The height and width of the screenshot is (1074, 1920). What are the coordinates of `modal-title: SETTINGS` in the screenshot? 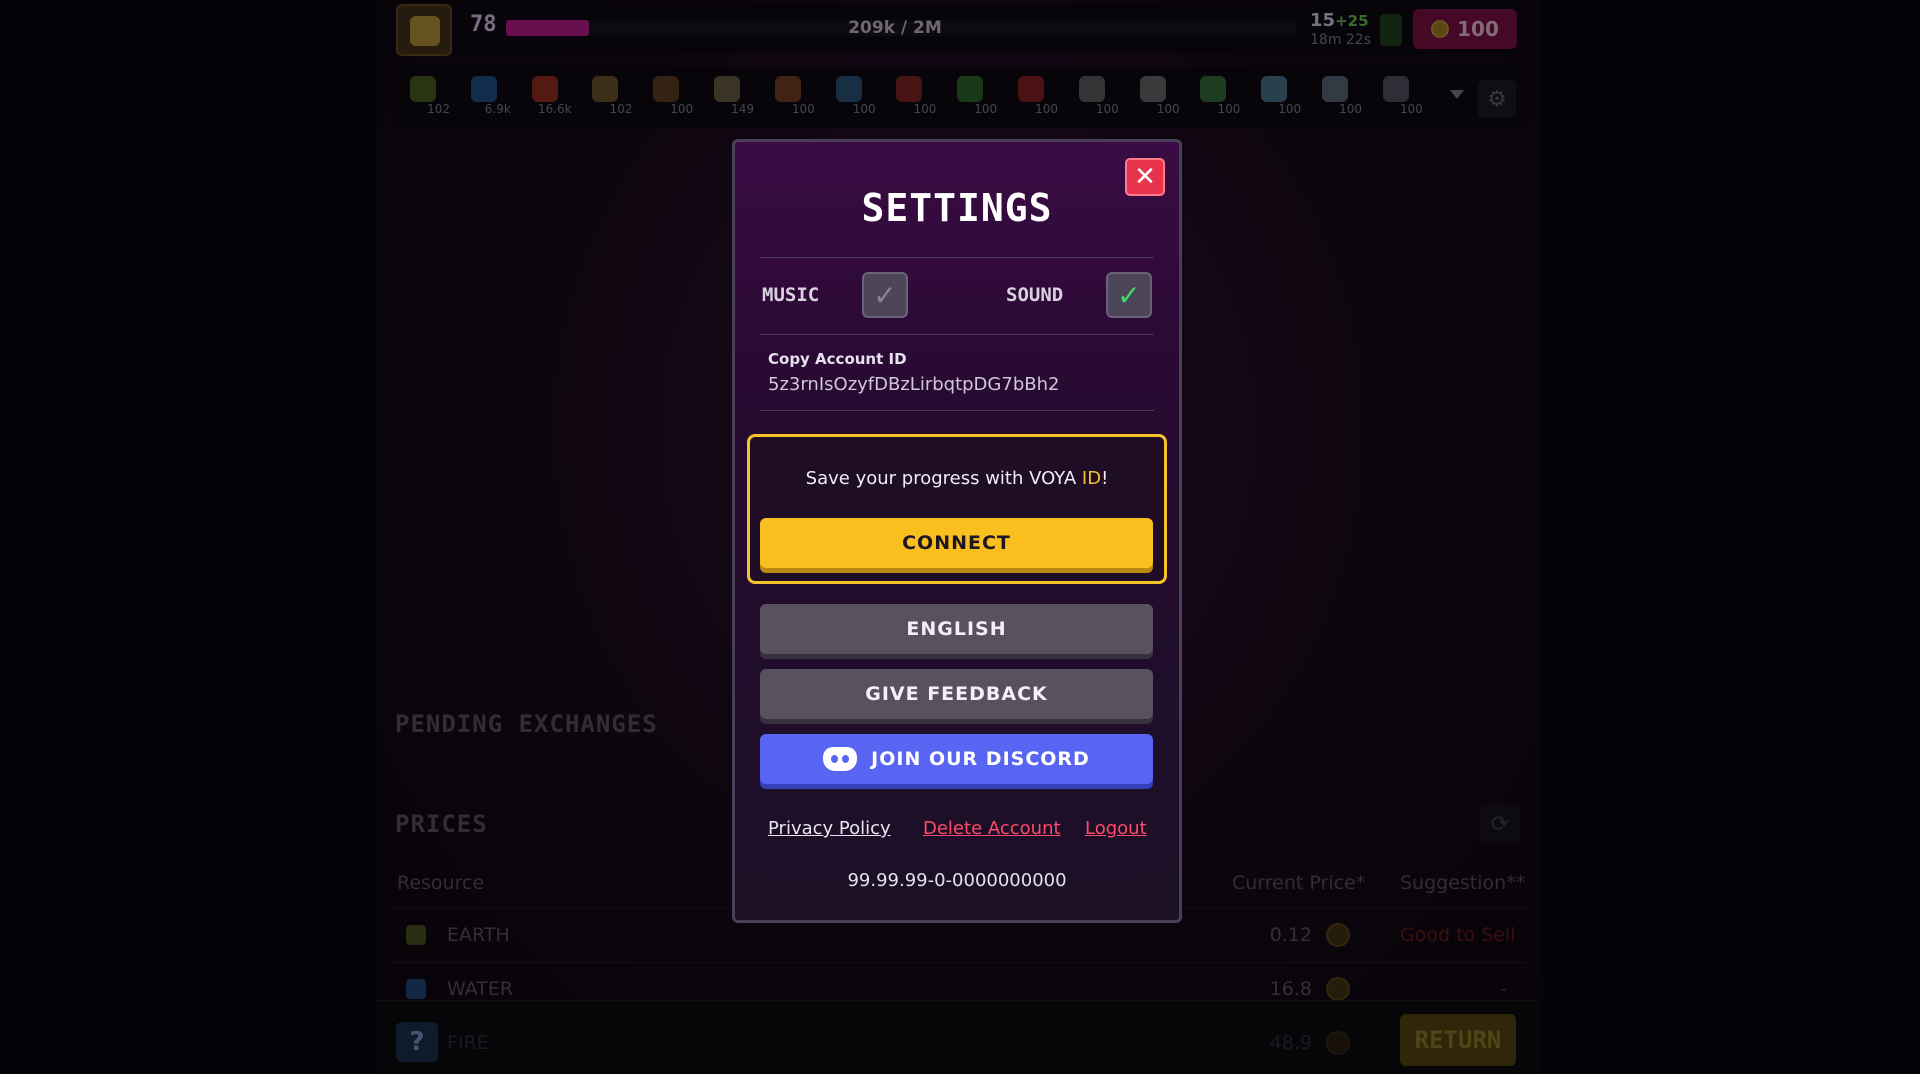 It's located at (957, 208).